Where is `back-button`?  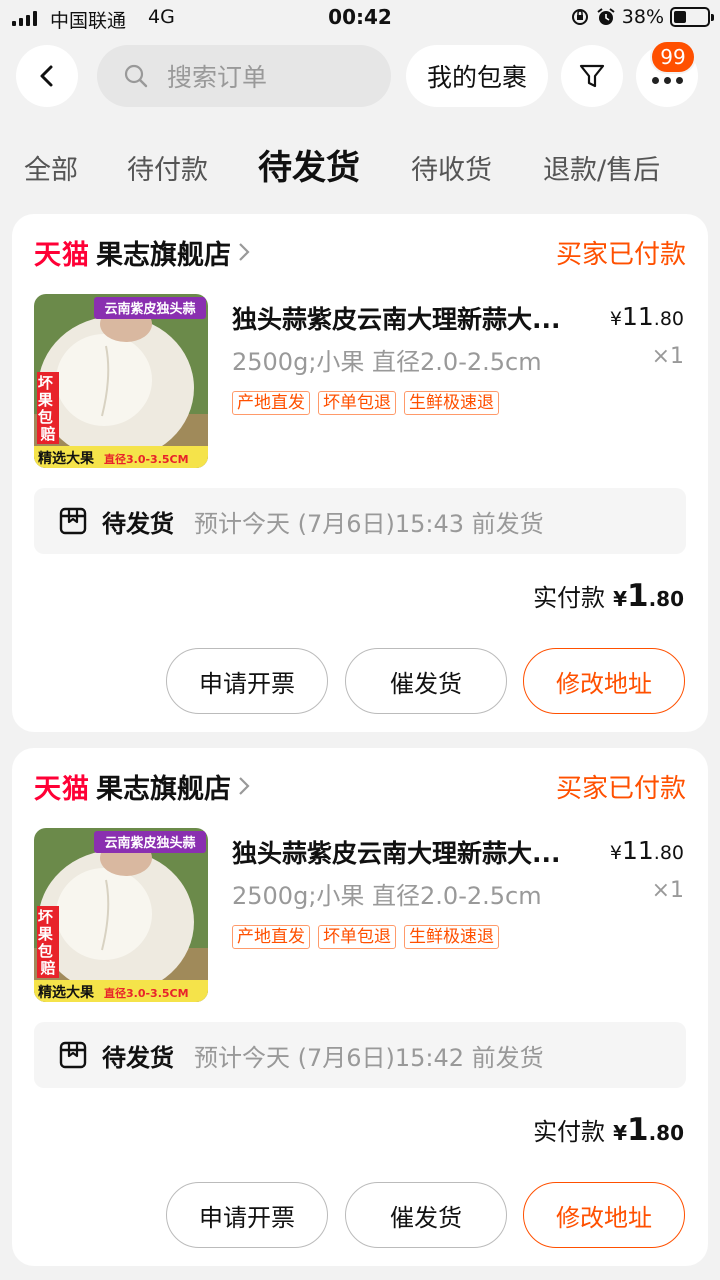
back-button is located at coordinates (47, 76).